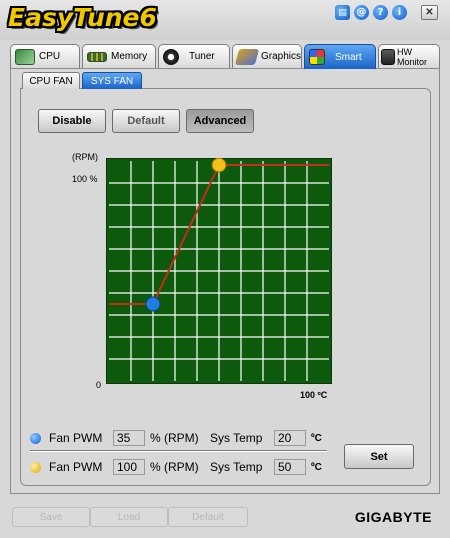 This screenshot has width=450, height=538. Describe the element at coordinates (290, 438) in the screenshot. I see `temp-value-field: 20` at that location.